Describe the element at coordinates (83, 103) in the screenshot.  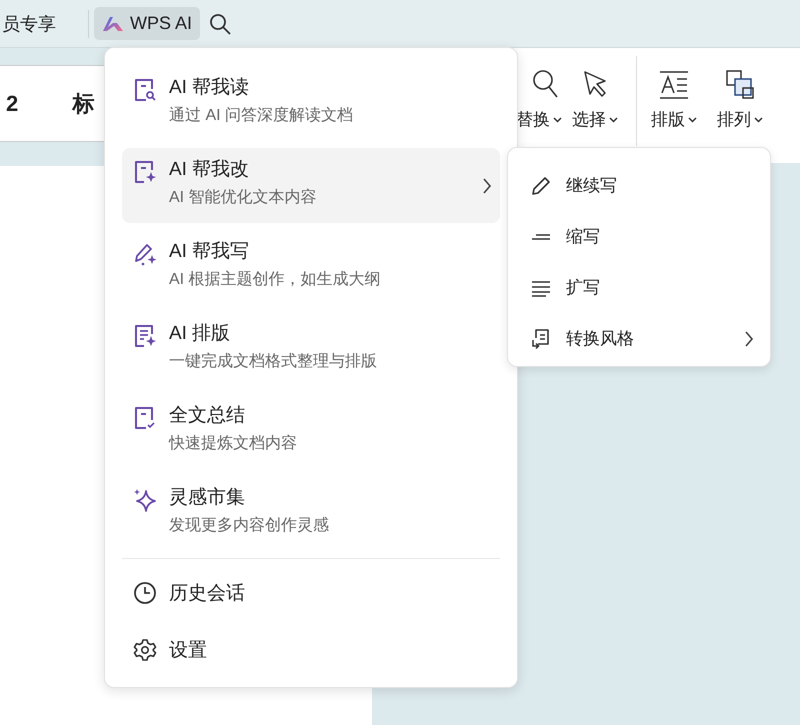
I see `ribbon-text: 标` at that location.